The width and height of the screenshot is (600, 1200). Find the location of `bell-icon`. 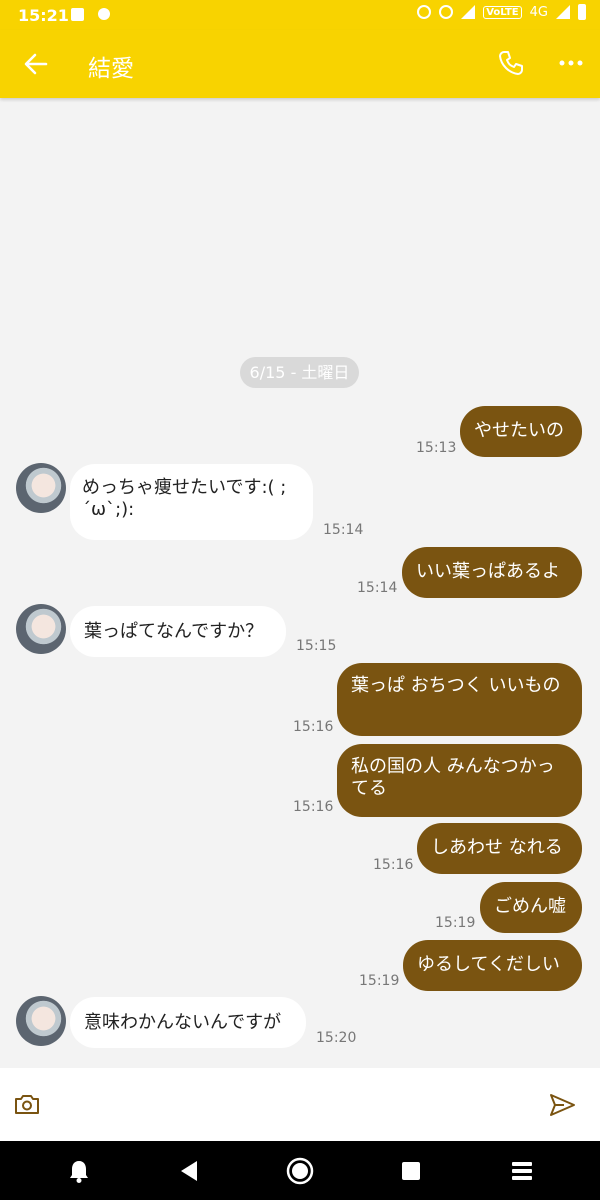

bell-icon is located at coordinates (79, 1171).